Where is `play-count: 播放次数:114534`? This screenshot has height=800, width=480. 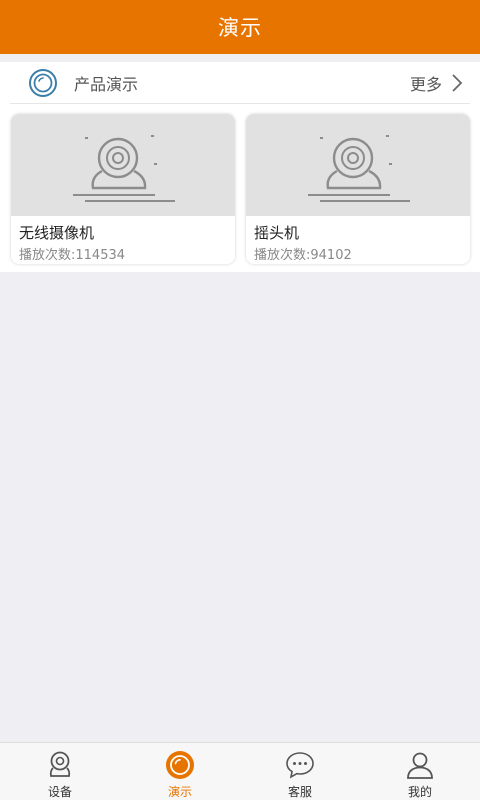
play-count: 播放次数:114534 is located at coordinates (72, 255).